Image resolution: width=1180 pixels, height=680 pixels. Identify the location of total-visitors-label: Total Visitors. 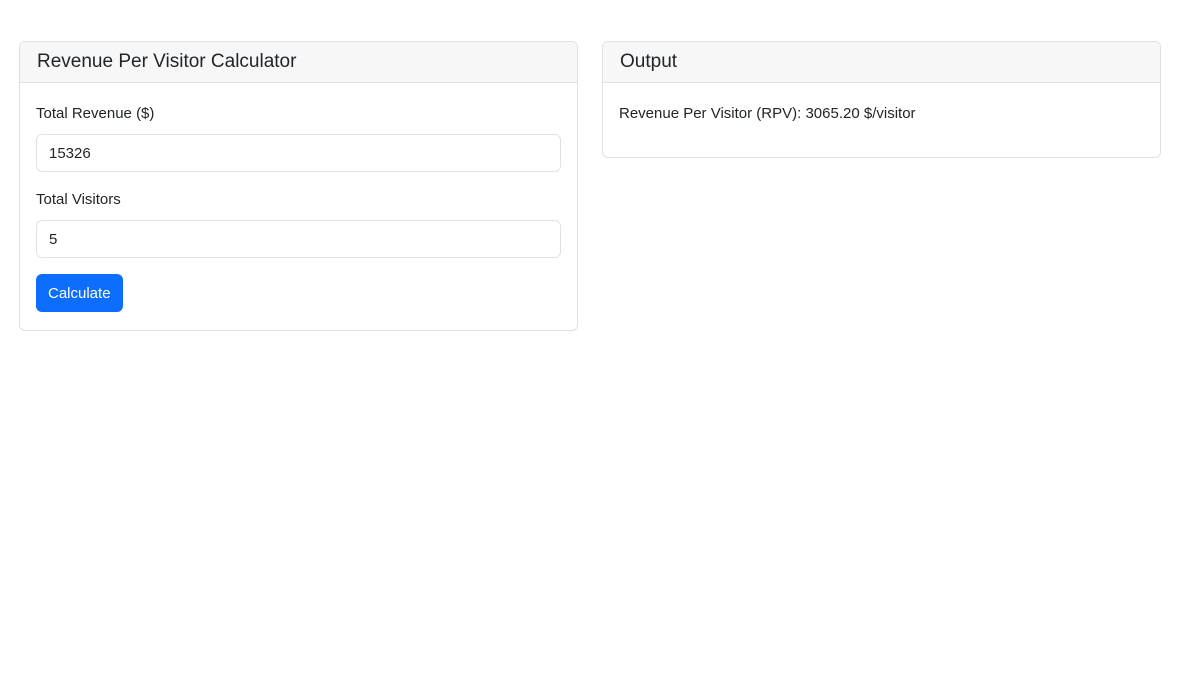
(78, 199).